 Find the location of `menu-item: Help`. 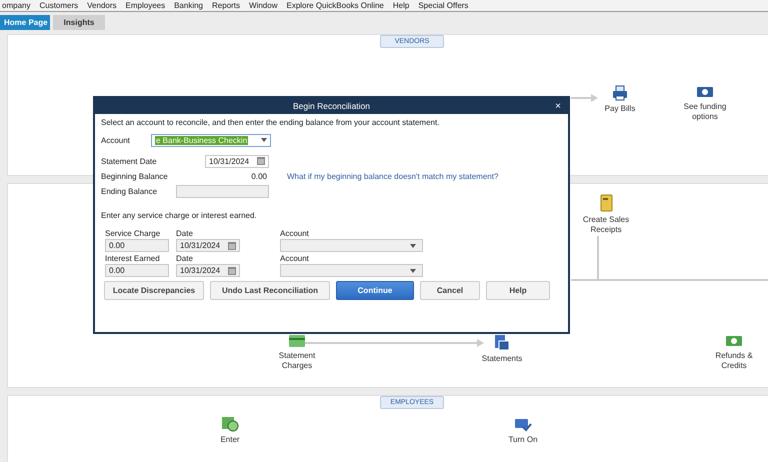

menu-item: Help is located at coordinates (401, 5).